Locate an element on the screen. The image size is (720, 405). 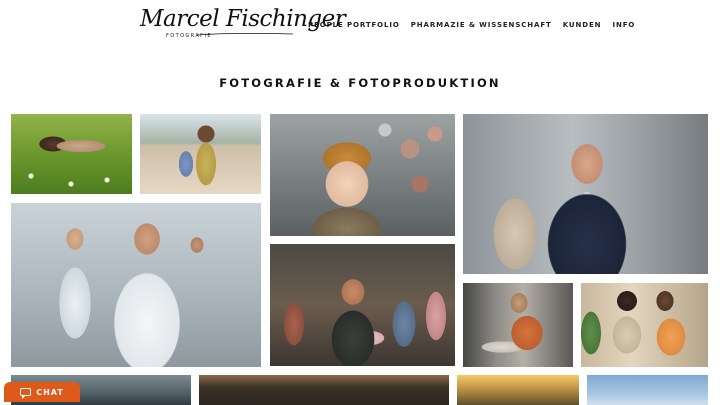
nav-item-kunden: KUNDEN is located at coordinates (582, 25).